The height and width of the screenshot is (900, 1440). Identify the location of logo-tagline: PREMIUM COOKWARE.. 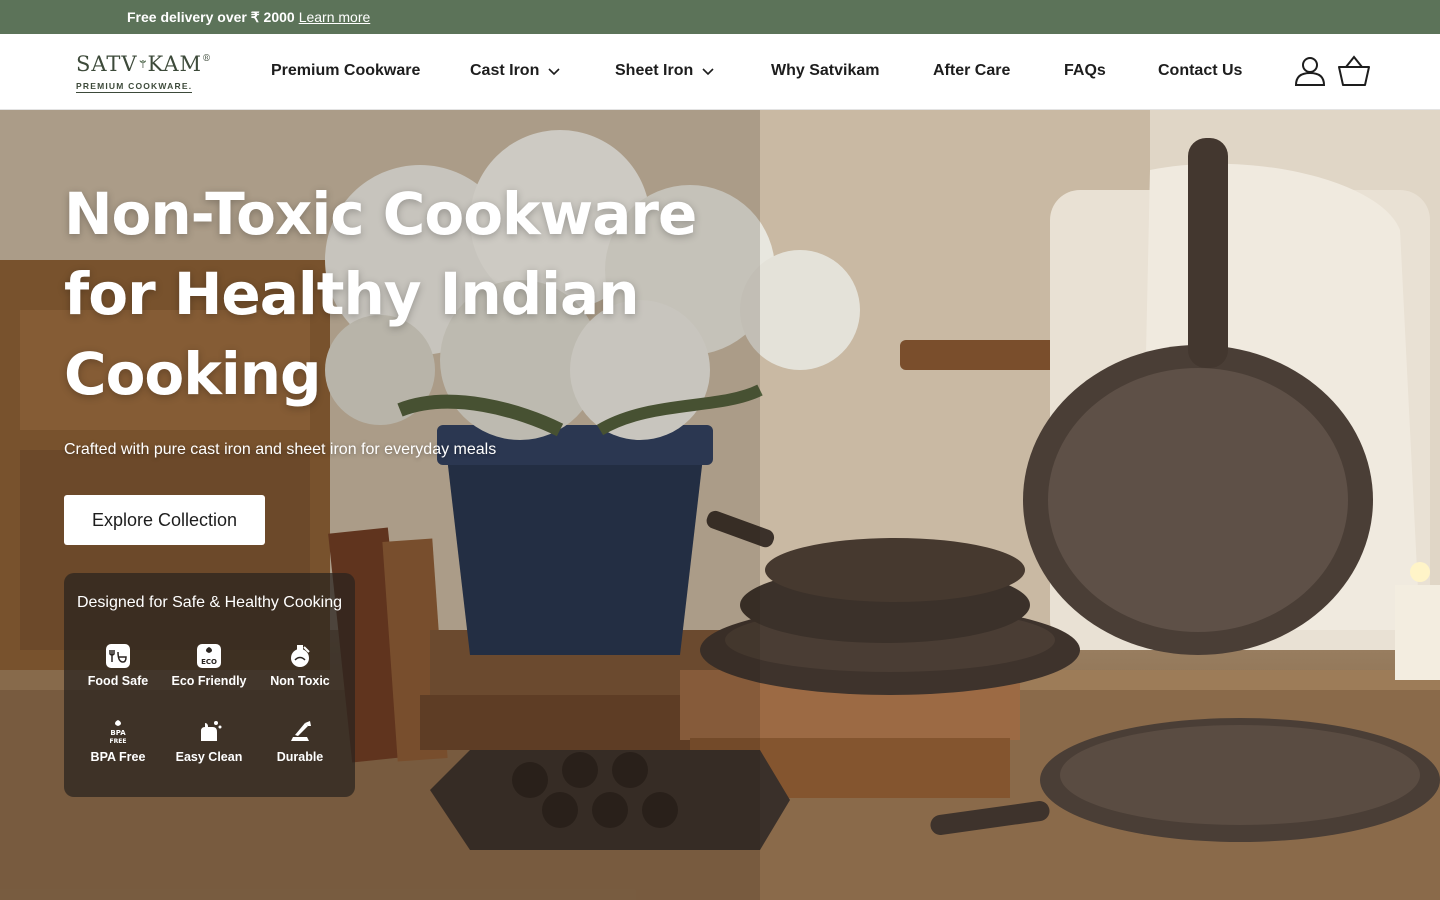
(134, 87).